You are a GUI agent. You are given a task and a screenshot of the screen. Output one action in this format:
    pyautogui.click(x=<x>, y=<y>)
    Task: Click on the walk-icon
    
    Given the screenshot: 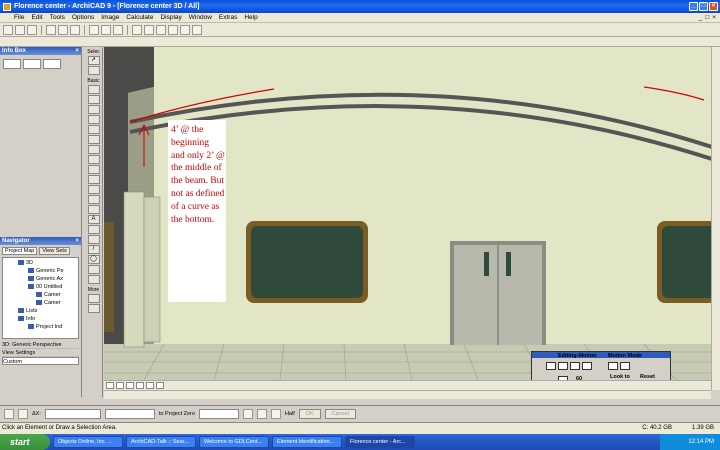 What is the action you would take?
    pyautogui.click(x=575, y=366)
    